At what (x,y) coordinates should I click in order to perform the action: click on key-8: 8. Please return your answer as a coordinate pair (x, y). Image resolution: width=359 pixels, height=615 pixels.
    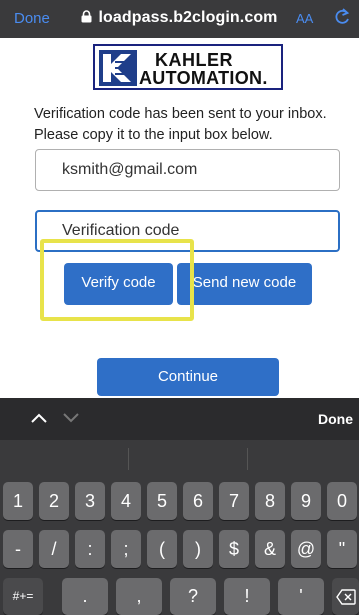
    Looking at the image, I should click on (270, 501).